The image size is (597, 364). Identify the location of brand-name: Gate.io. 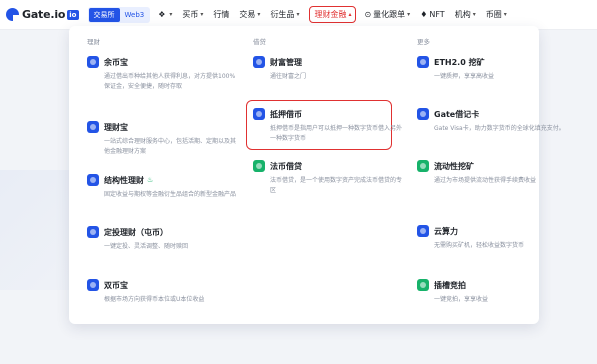
(44, 14).